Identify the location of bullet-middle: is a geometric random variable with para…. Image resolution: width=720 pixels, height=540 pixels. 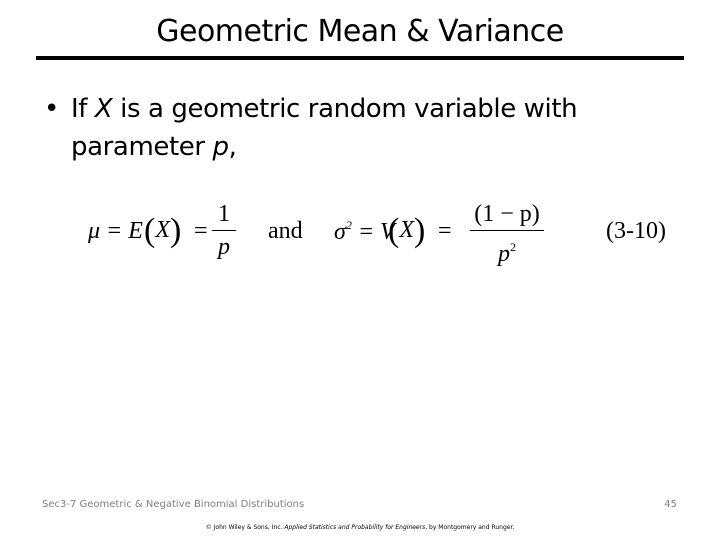
(324, 128).